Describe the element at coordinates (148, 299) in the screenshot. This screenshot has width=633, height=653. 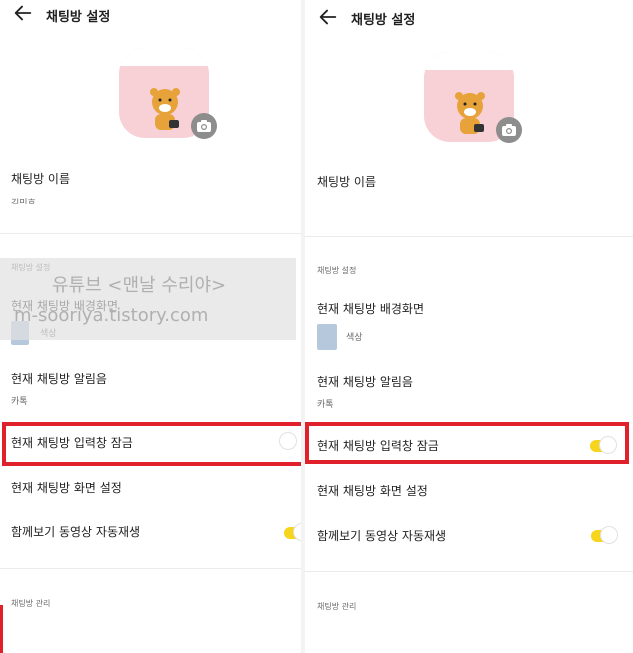
I see `watermark: 유튜브 <맨날 수리야> m-sooriya.tistory.com` at that location.